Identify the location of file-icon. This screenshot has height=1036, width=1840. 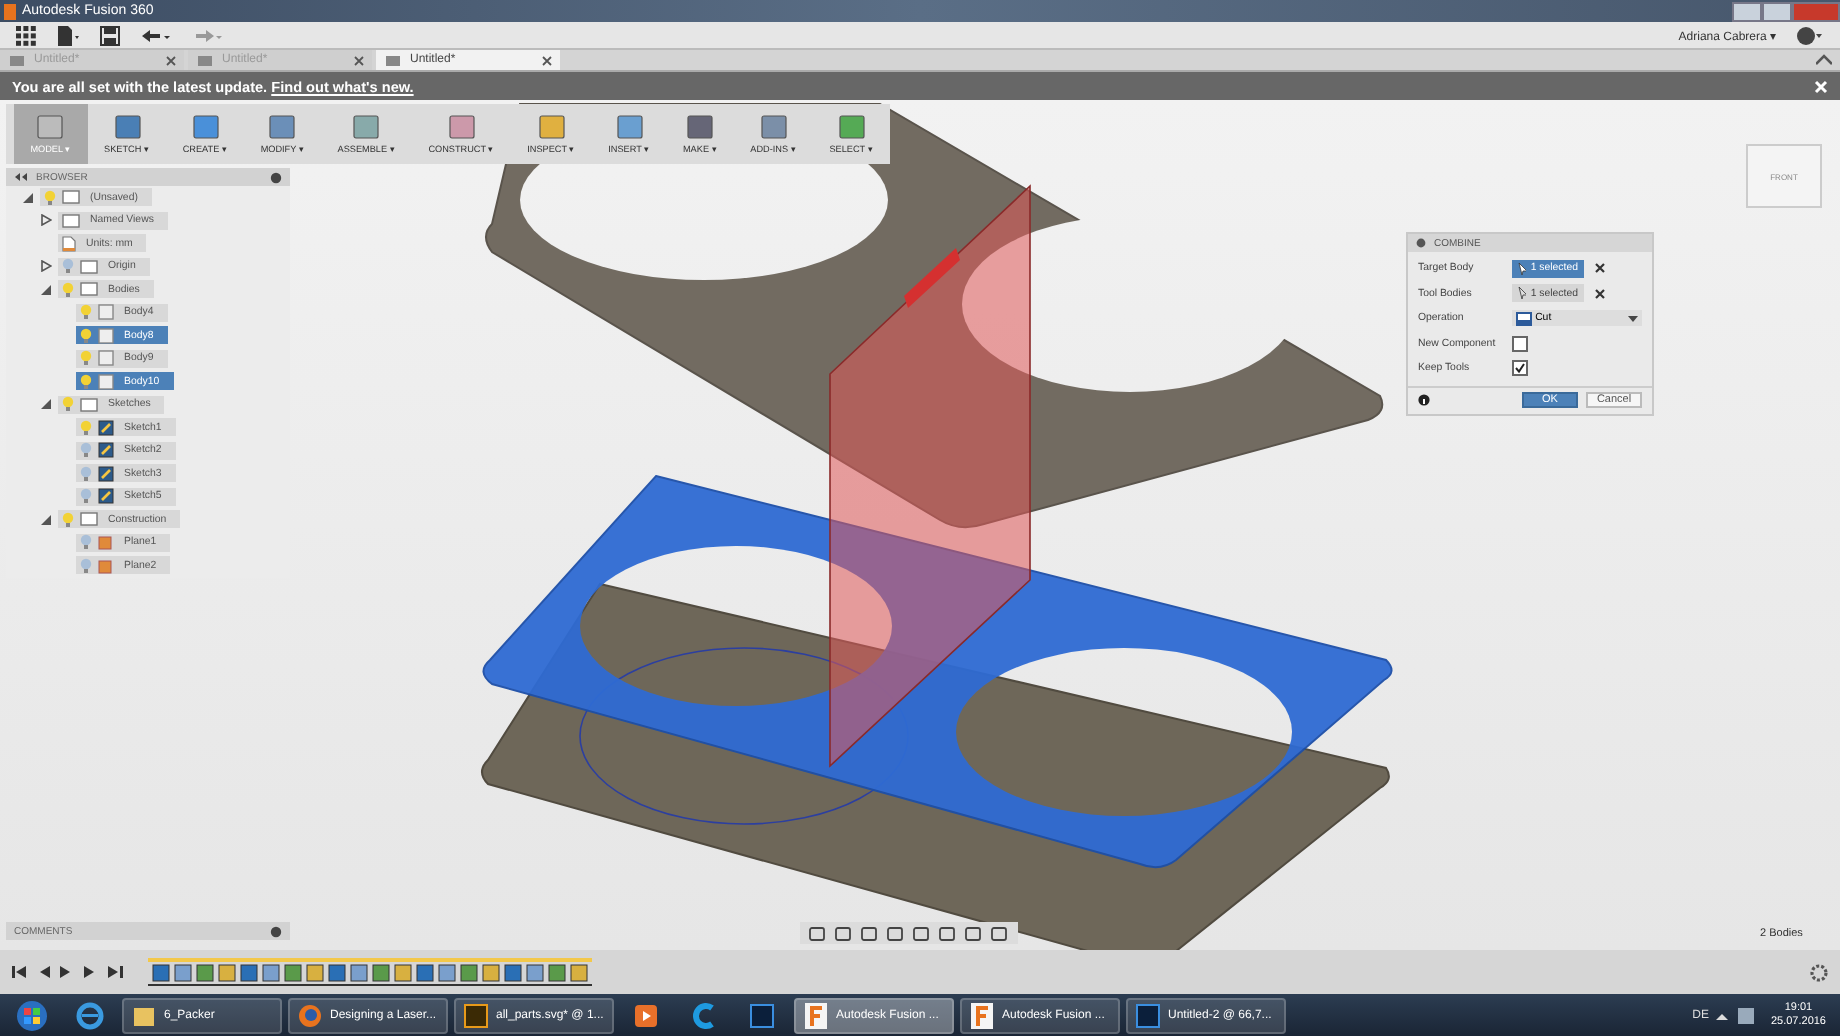
(68, 35).